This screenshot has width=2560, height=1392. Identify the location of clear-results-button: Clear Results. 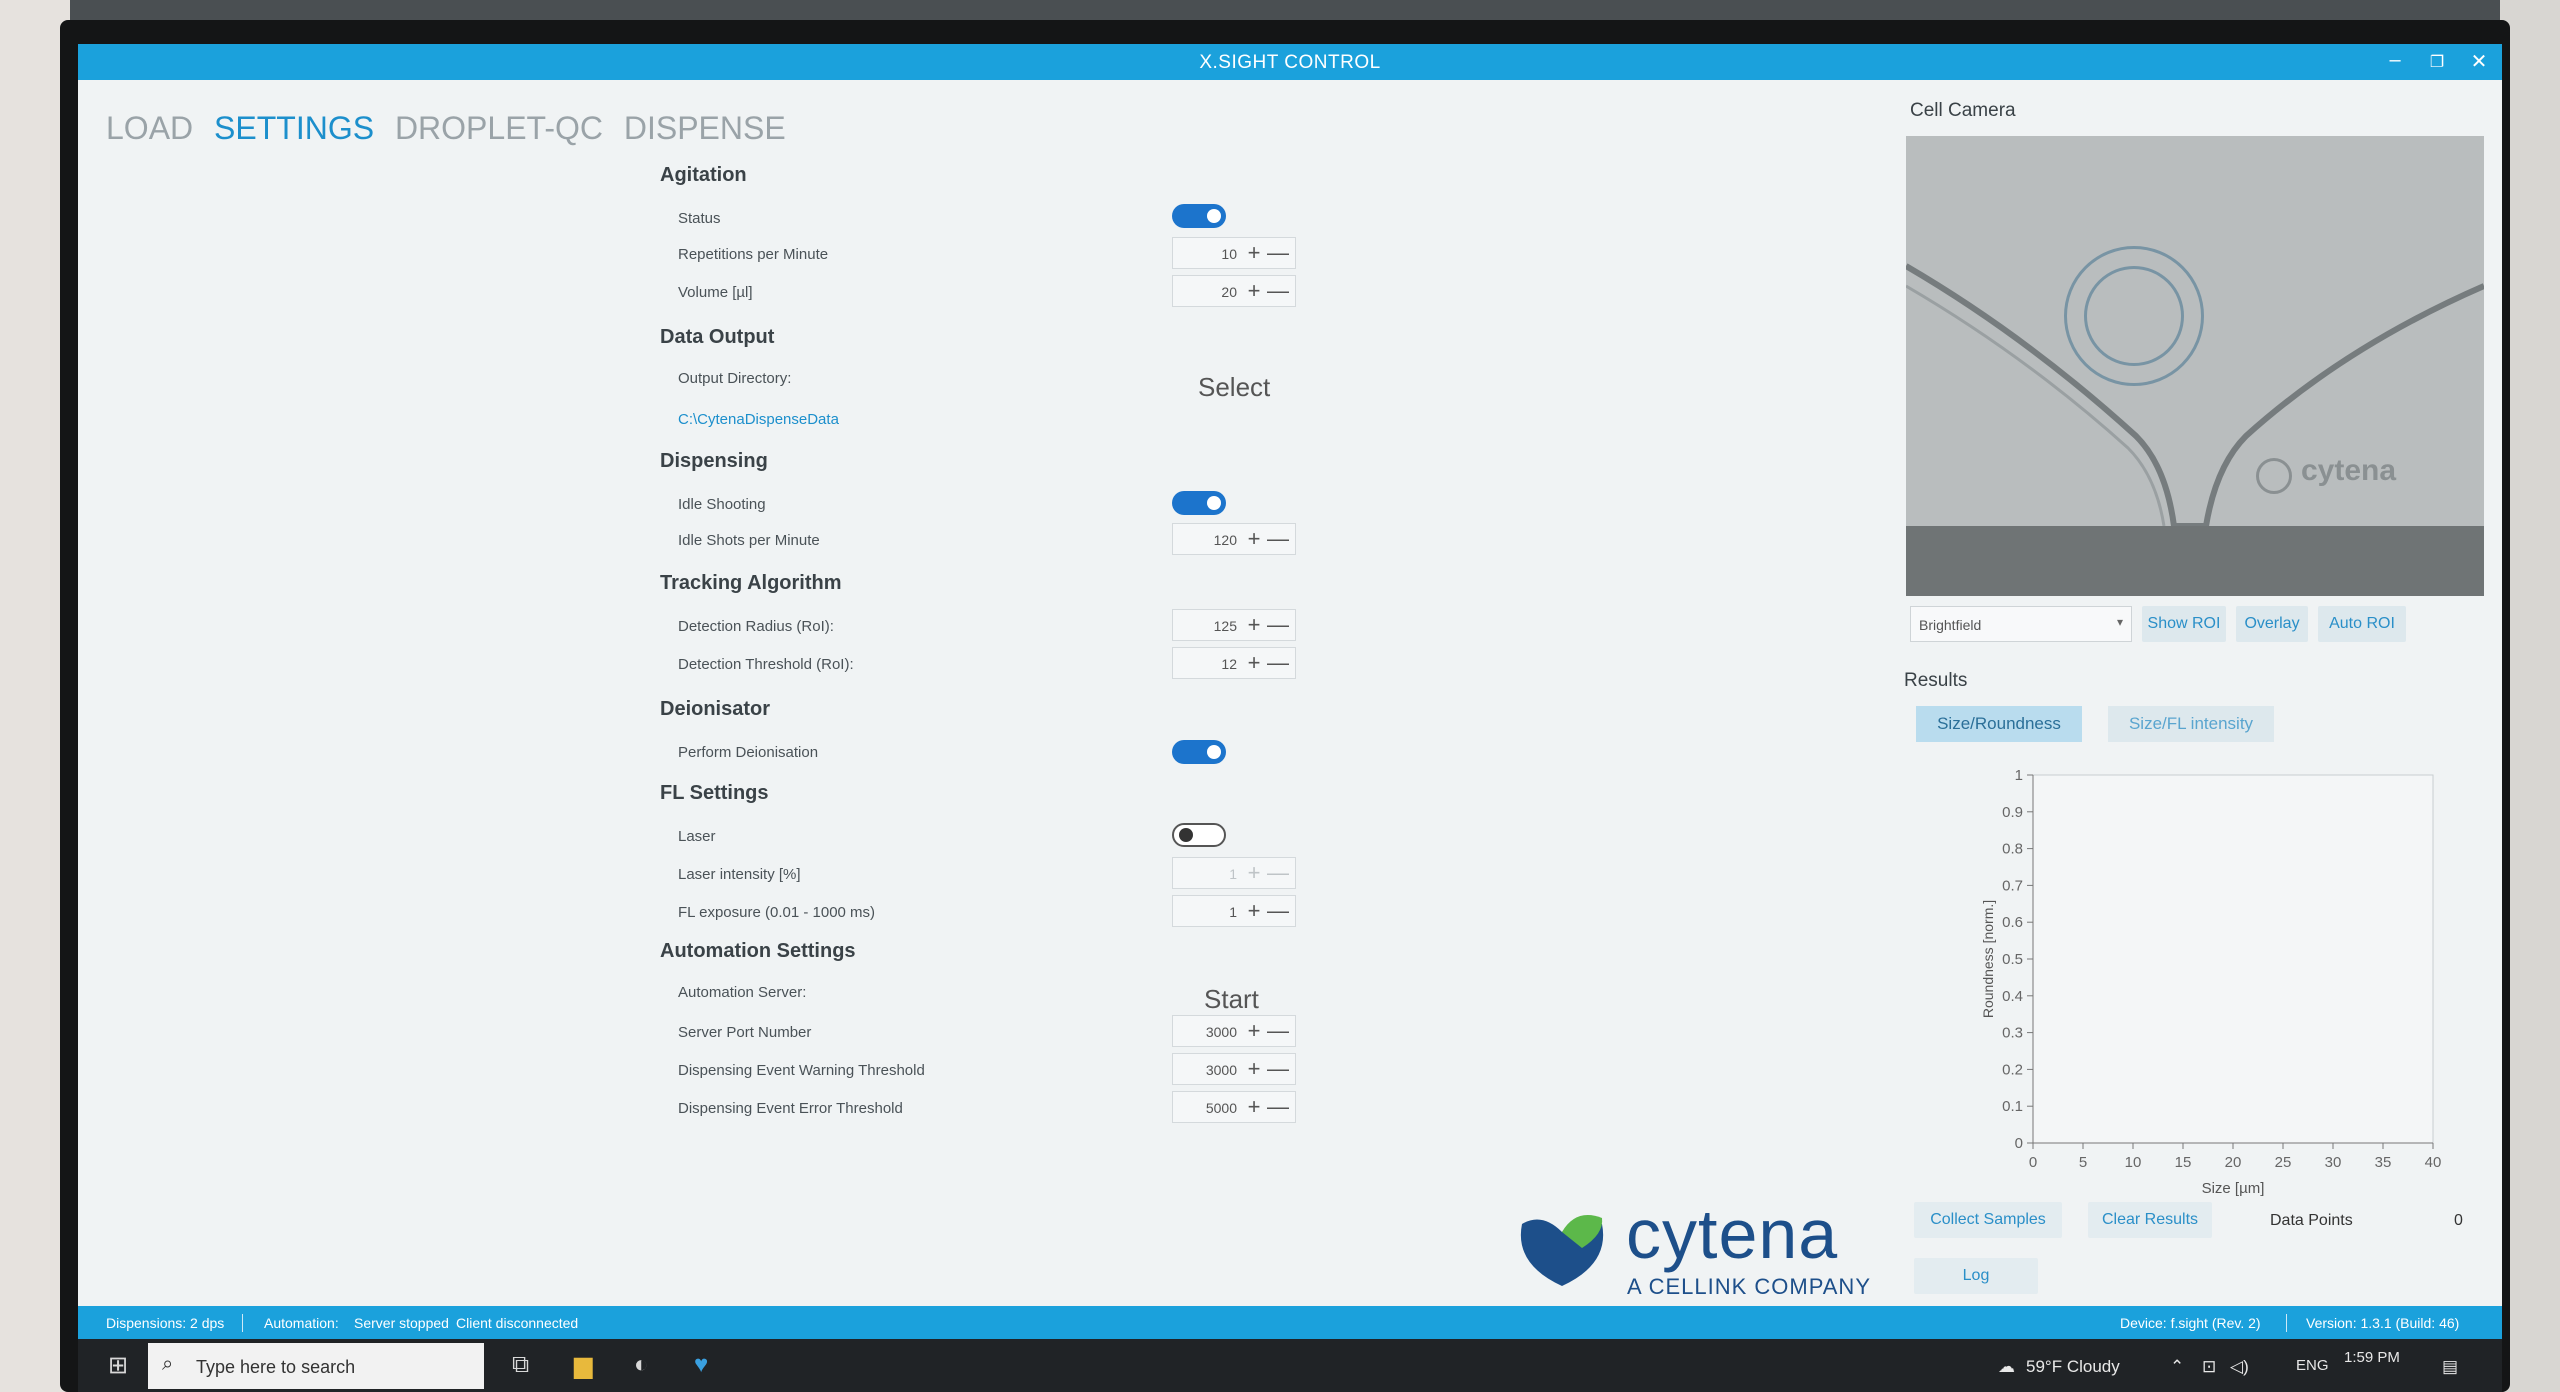
(2150, 1220).